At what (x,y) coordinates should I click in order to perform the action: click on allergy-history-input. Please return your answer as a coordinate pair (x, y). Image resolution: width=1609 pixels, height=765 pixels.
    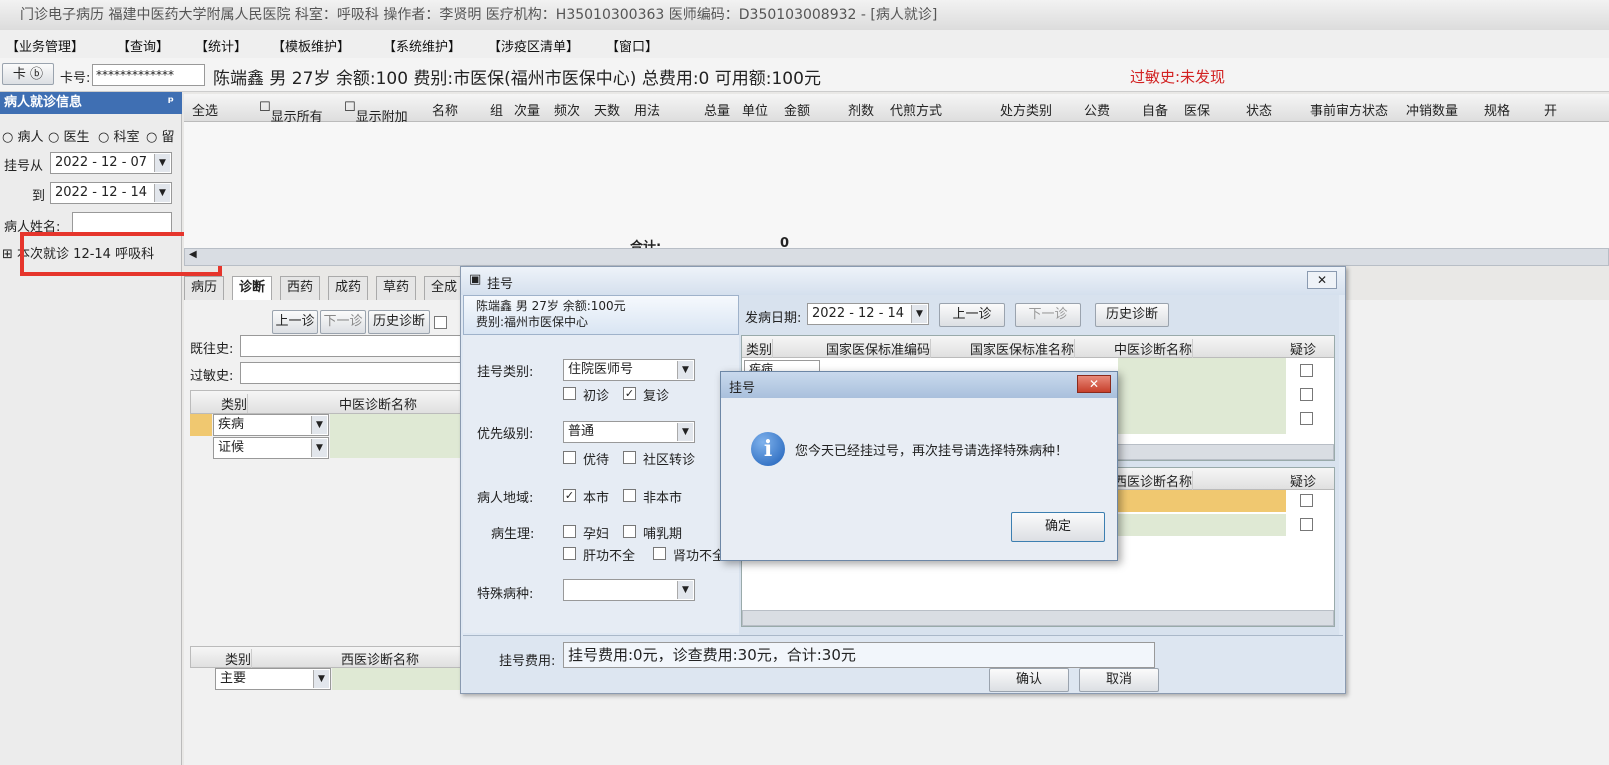
    Looking at the image, I should click on (353, 373).